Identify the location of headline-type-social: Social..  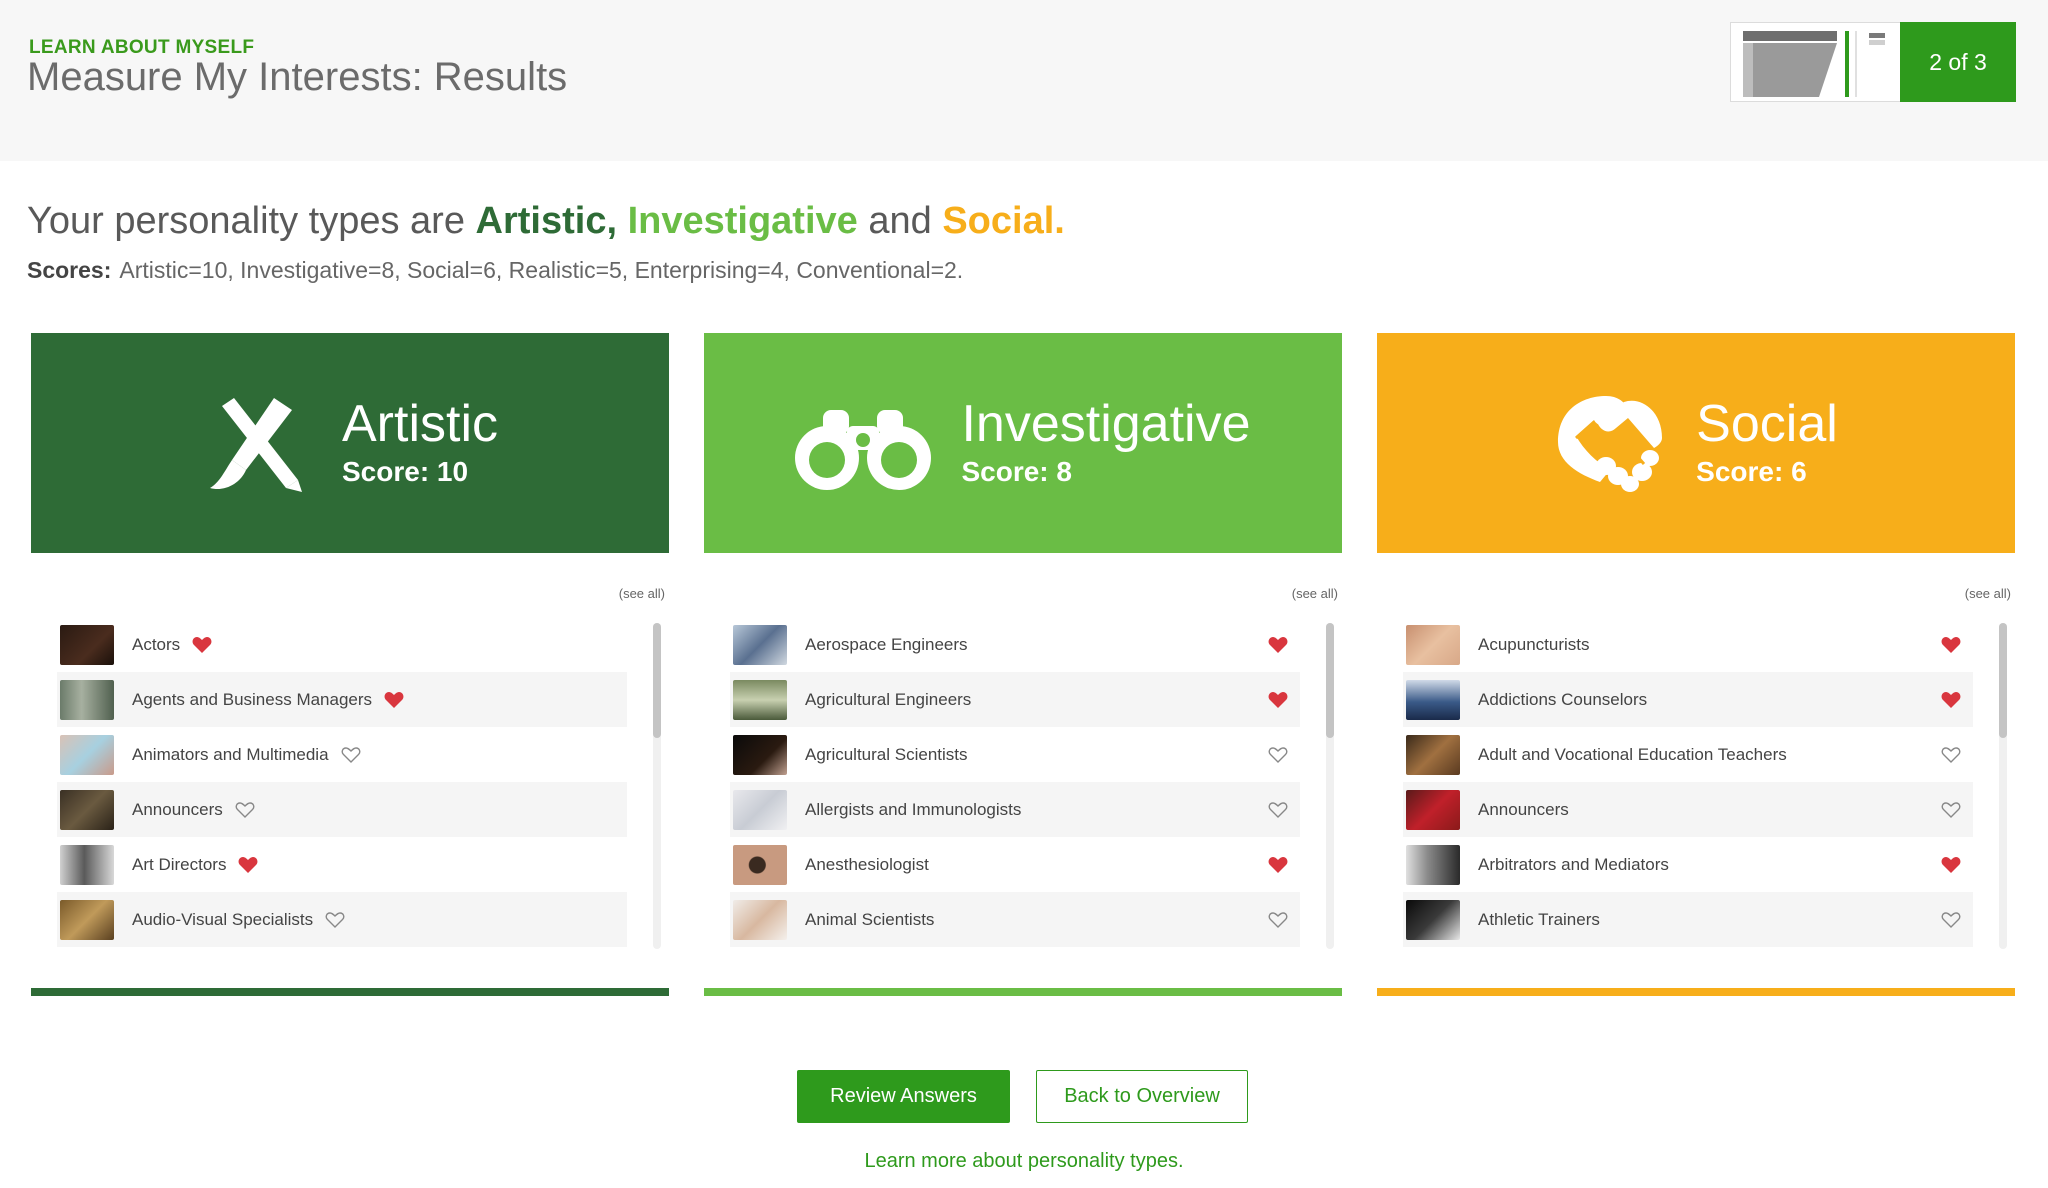
(1003, 221).